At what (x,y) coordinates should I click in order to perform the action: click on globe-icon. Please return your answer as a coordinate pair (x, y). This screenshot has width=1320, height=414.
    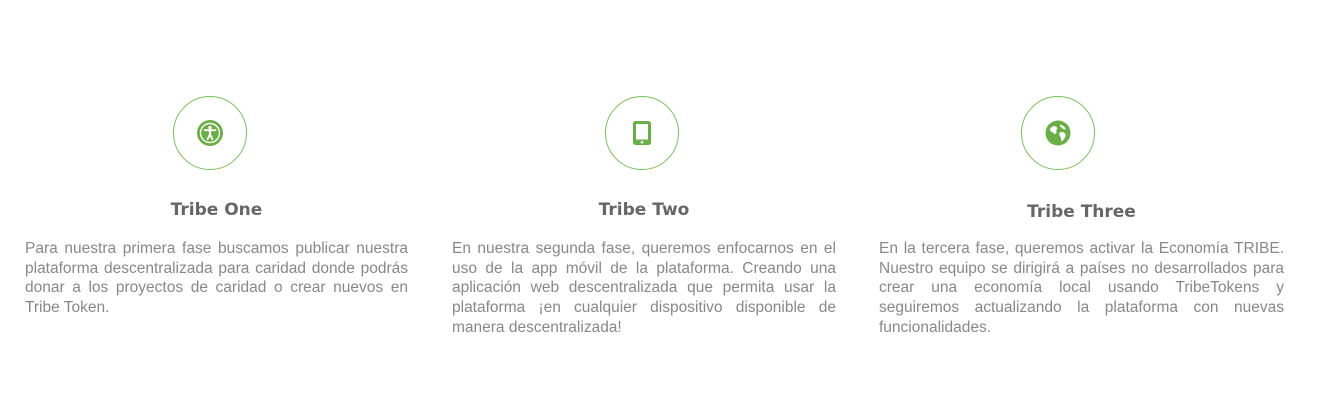
    Looking at the image, I should click on (1058, 133).